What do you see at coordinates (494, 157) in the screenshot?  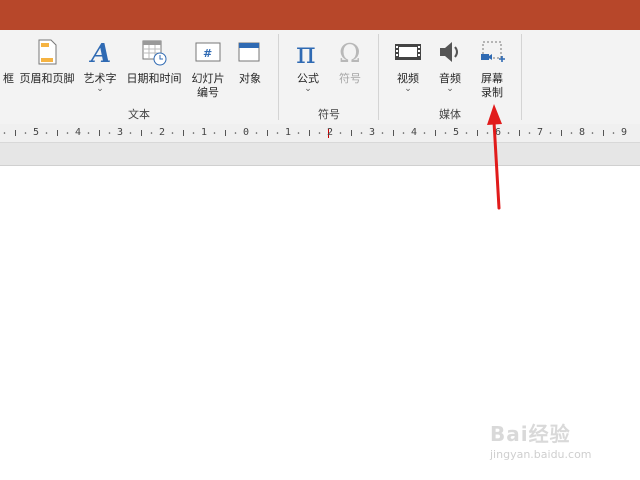 I see `red-arrow-annotation` at bounding box center [494, 157].